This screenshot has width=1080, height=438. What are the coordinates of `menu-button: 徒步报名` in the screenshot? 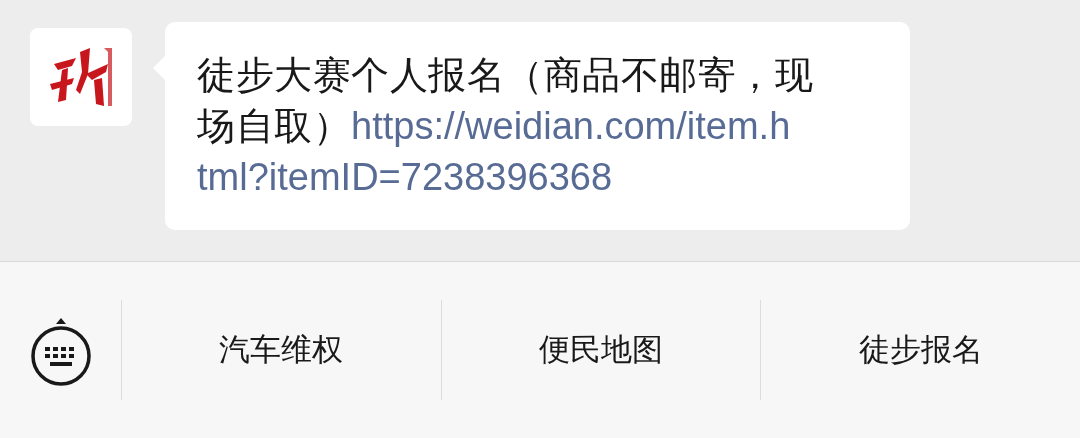 It's located at (920, 350).